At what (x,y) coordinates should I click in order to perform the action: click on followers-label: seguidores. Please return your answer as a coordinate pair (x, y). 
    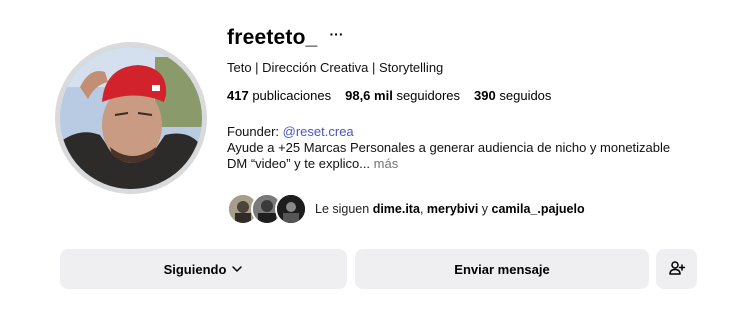
    Looking at the image, I should click on (428, 95).